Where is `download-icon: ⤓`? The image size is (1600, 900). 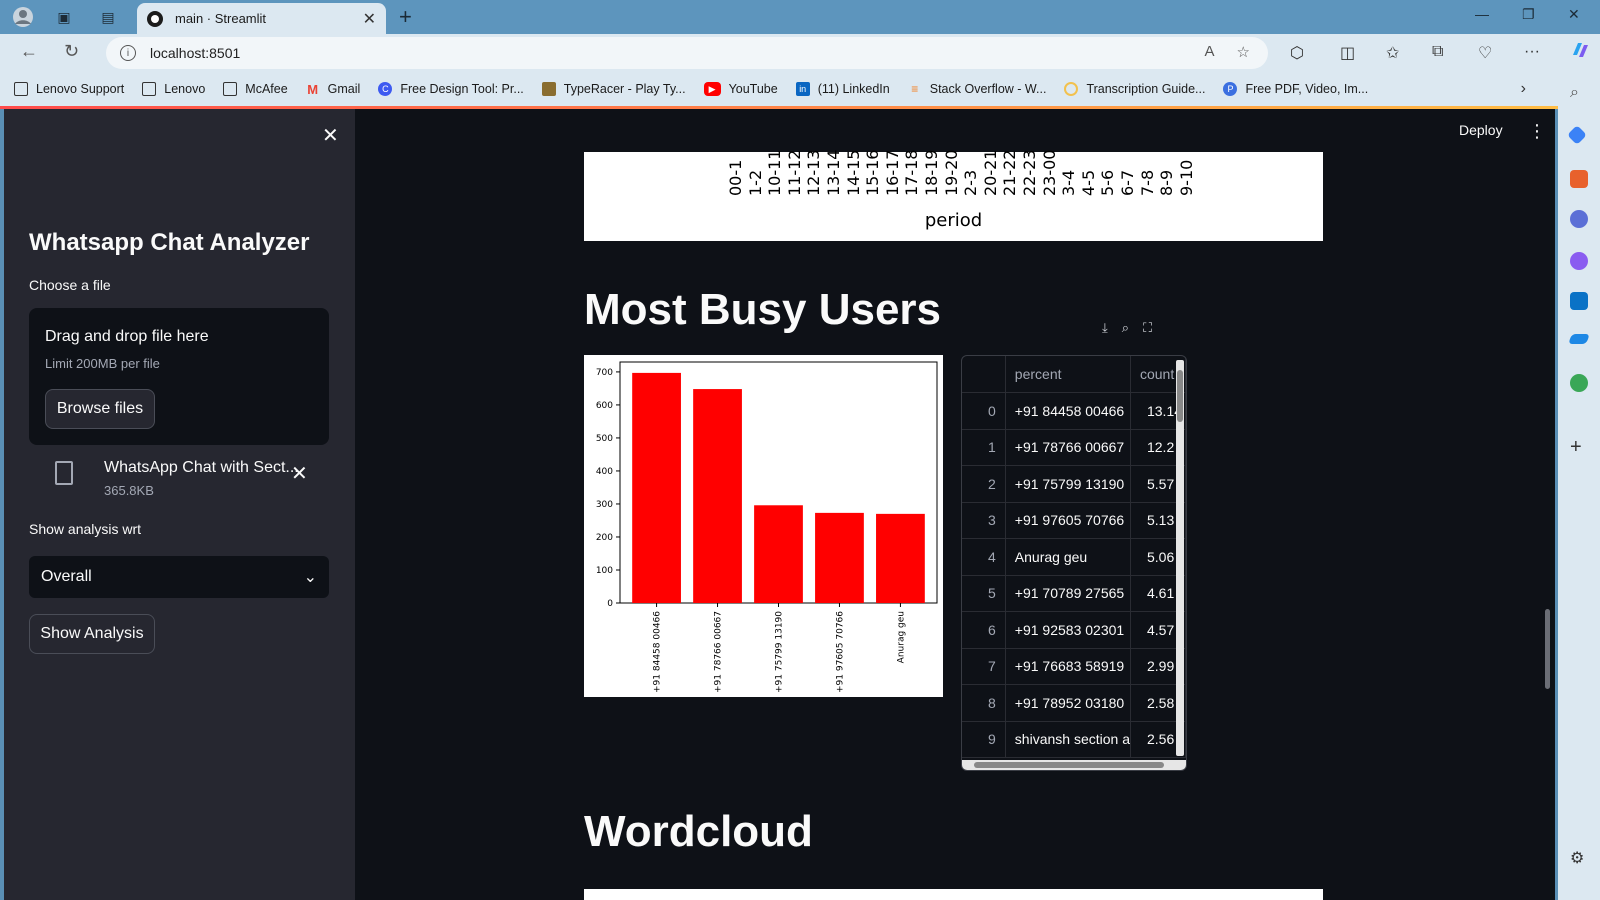 download-icon: ⤓ is located at coordinates (1105, 328).